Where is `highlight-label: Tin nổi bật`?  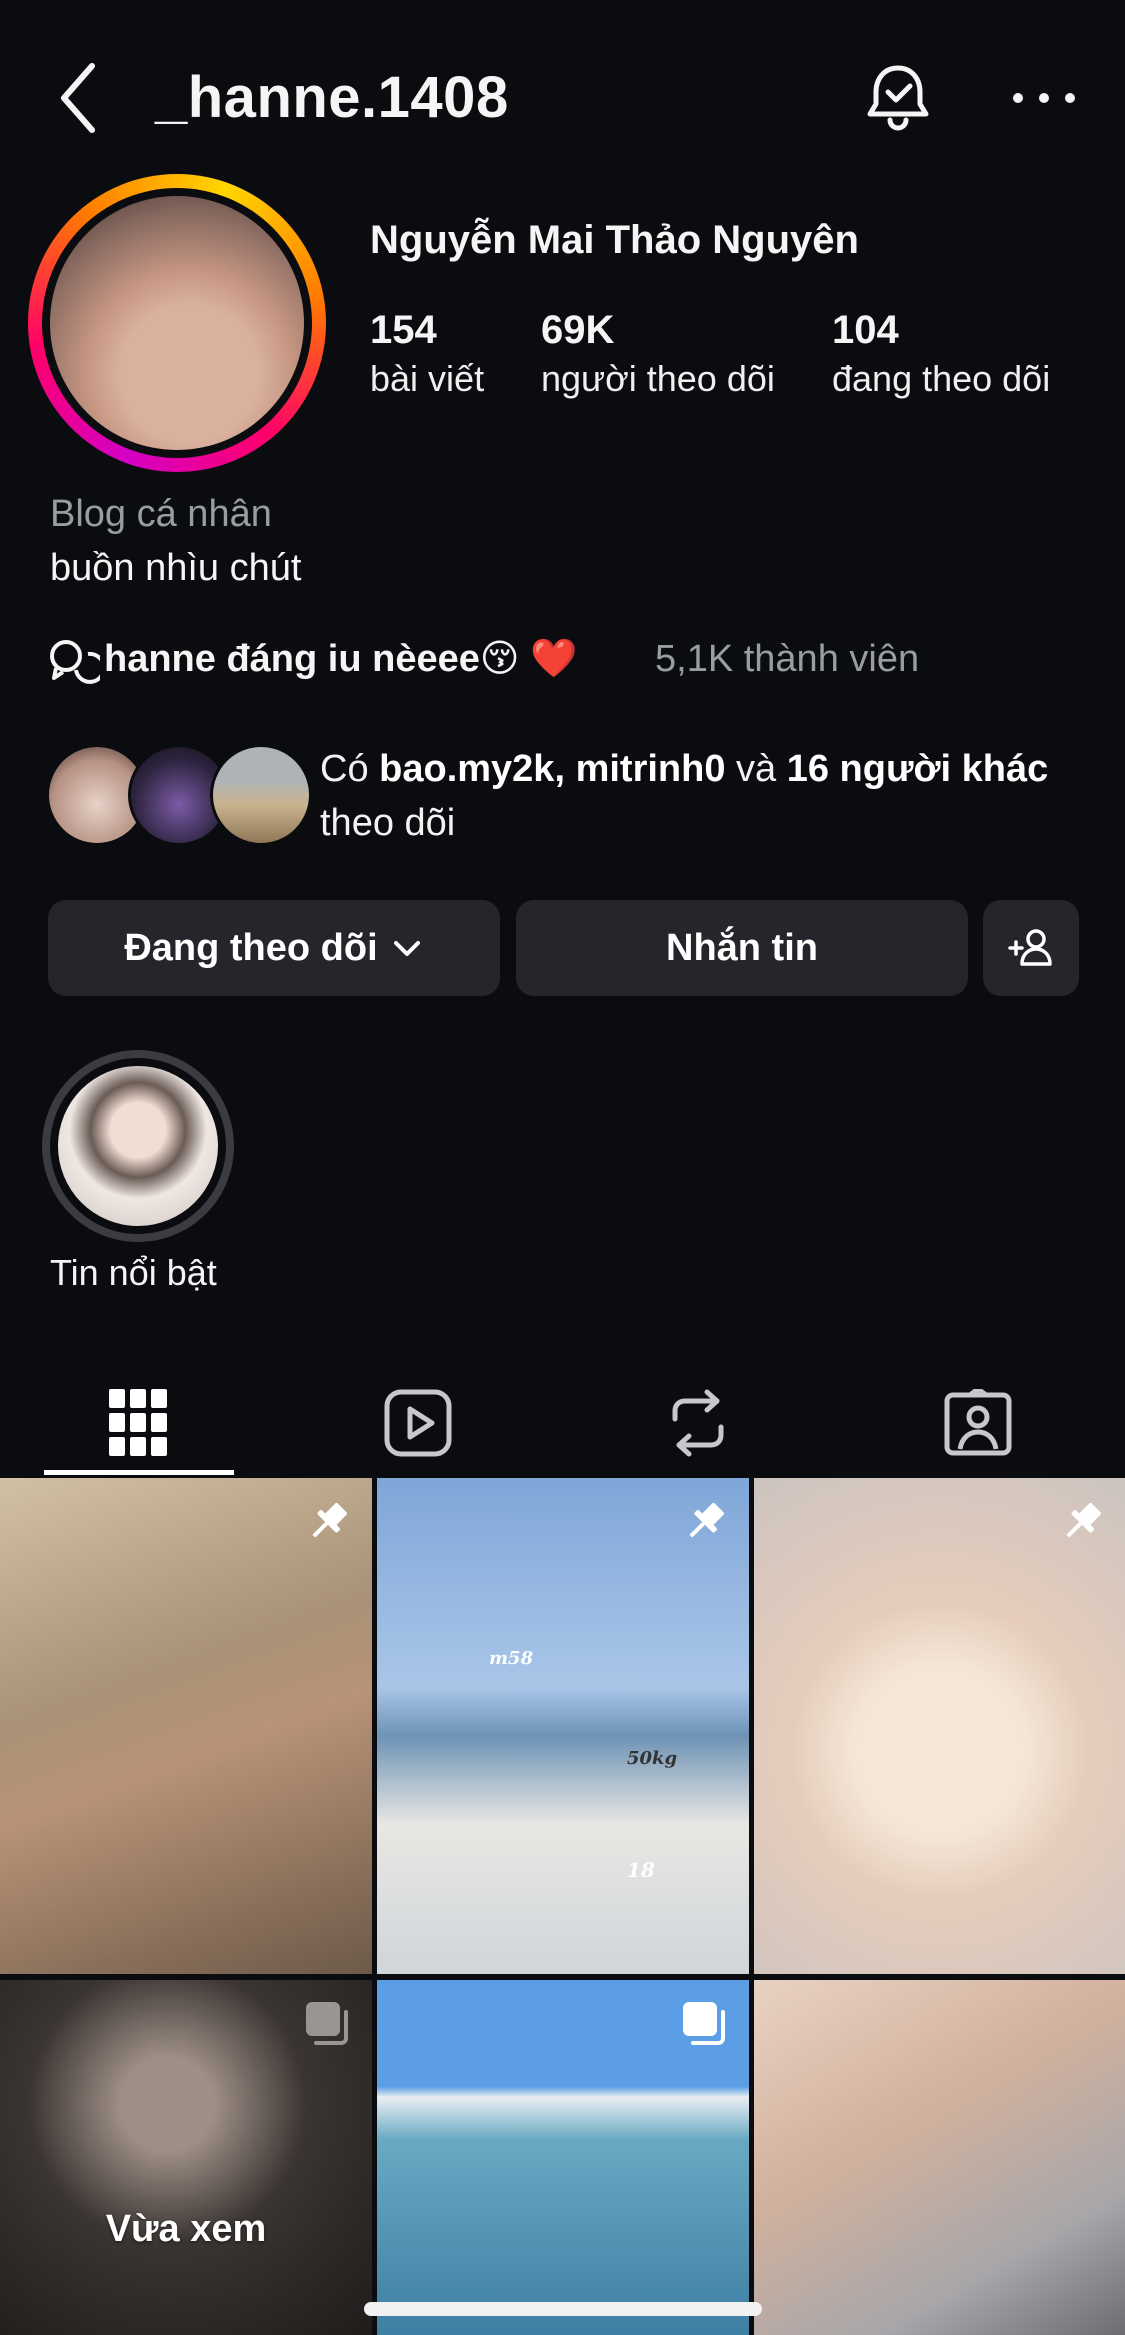
highlight-label: Tin nổi bật is located at coordinates (133, 1272).